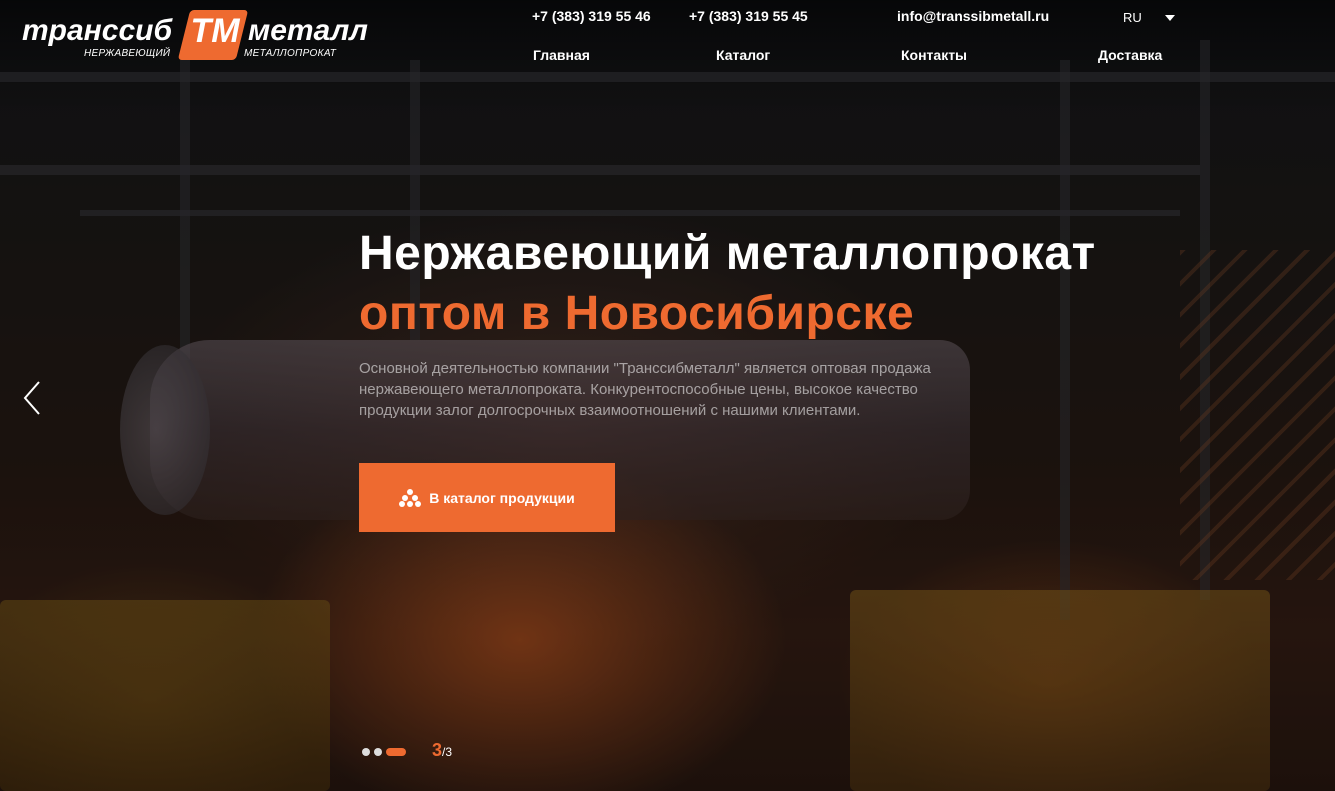 Image resolution: width=1335 pixels, height=791 pixels. Describe the element at coordinates (1170, 18) in the screenshot. I see `caret-down-icon` at that location.